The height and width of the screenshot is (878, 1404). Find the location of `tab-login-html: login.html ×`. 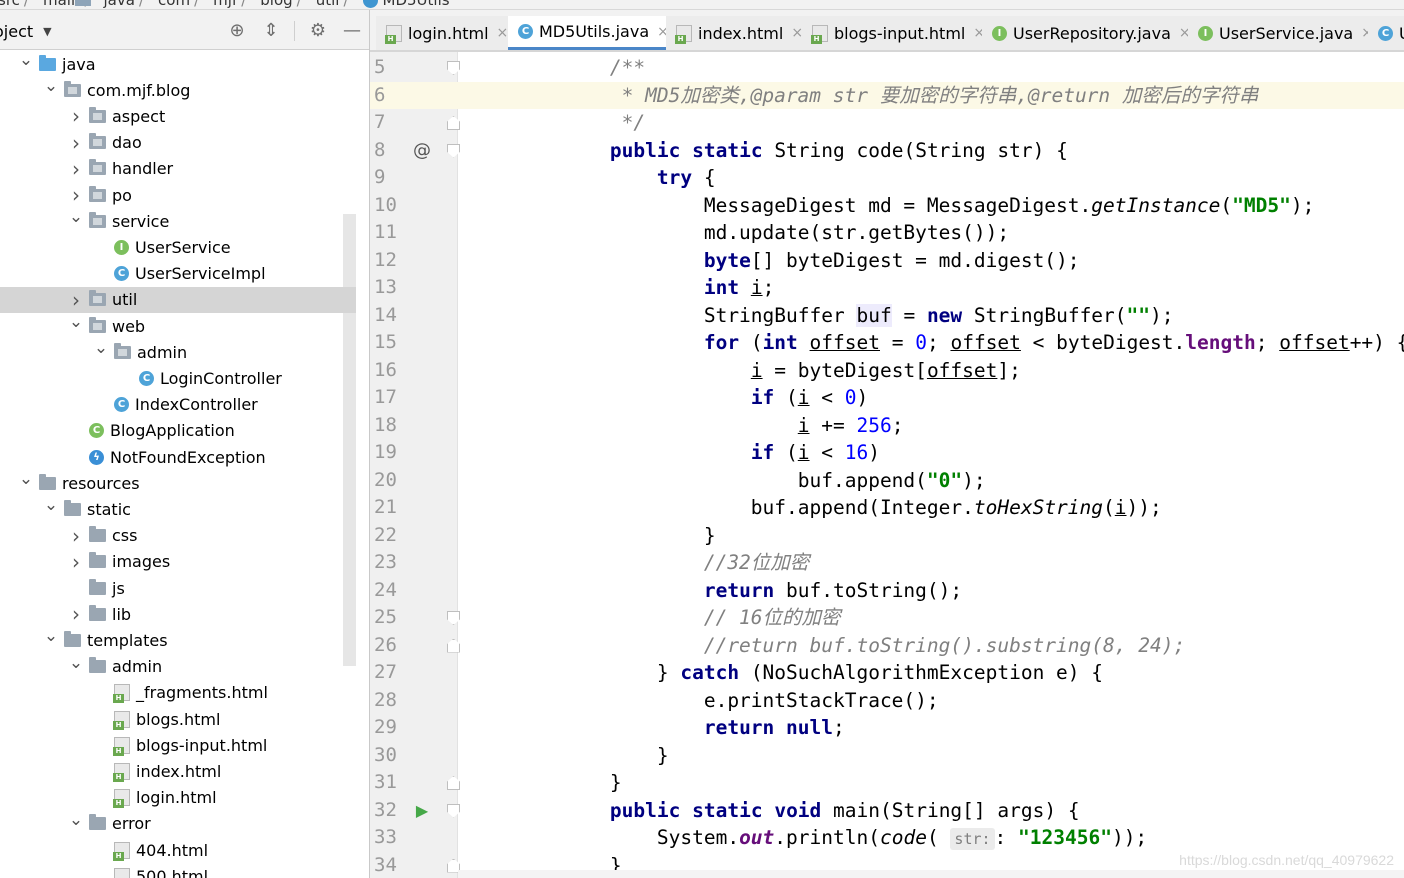

tab-login-html: login.html × is located at coordinates (447, 33).